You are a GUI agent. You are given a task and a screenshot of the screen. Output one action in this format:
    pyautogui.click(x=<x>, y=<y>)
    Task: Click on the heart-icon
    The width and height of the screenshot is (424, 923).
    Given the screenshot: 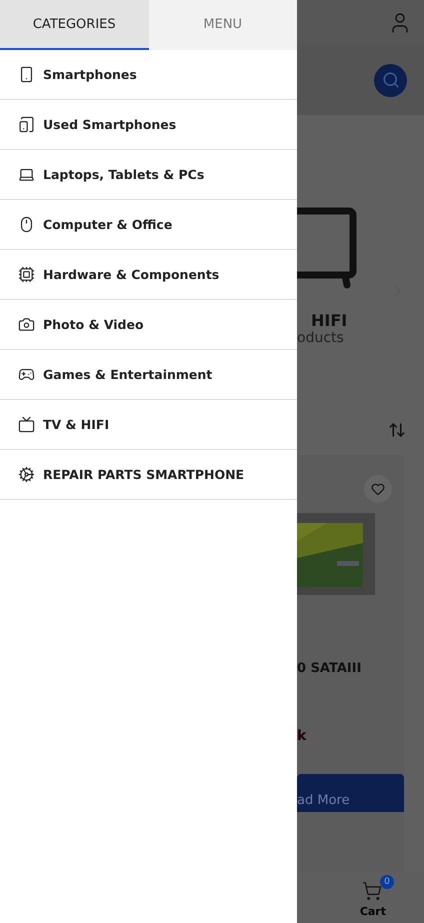 What is the action you would take?
    pyautogui.click(x=378, y=489)
    